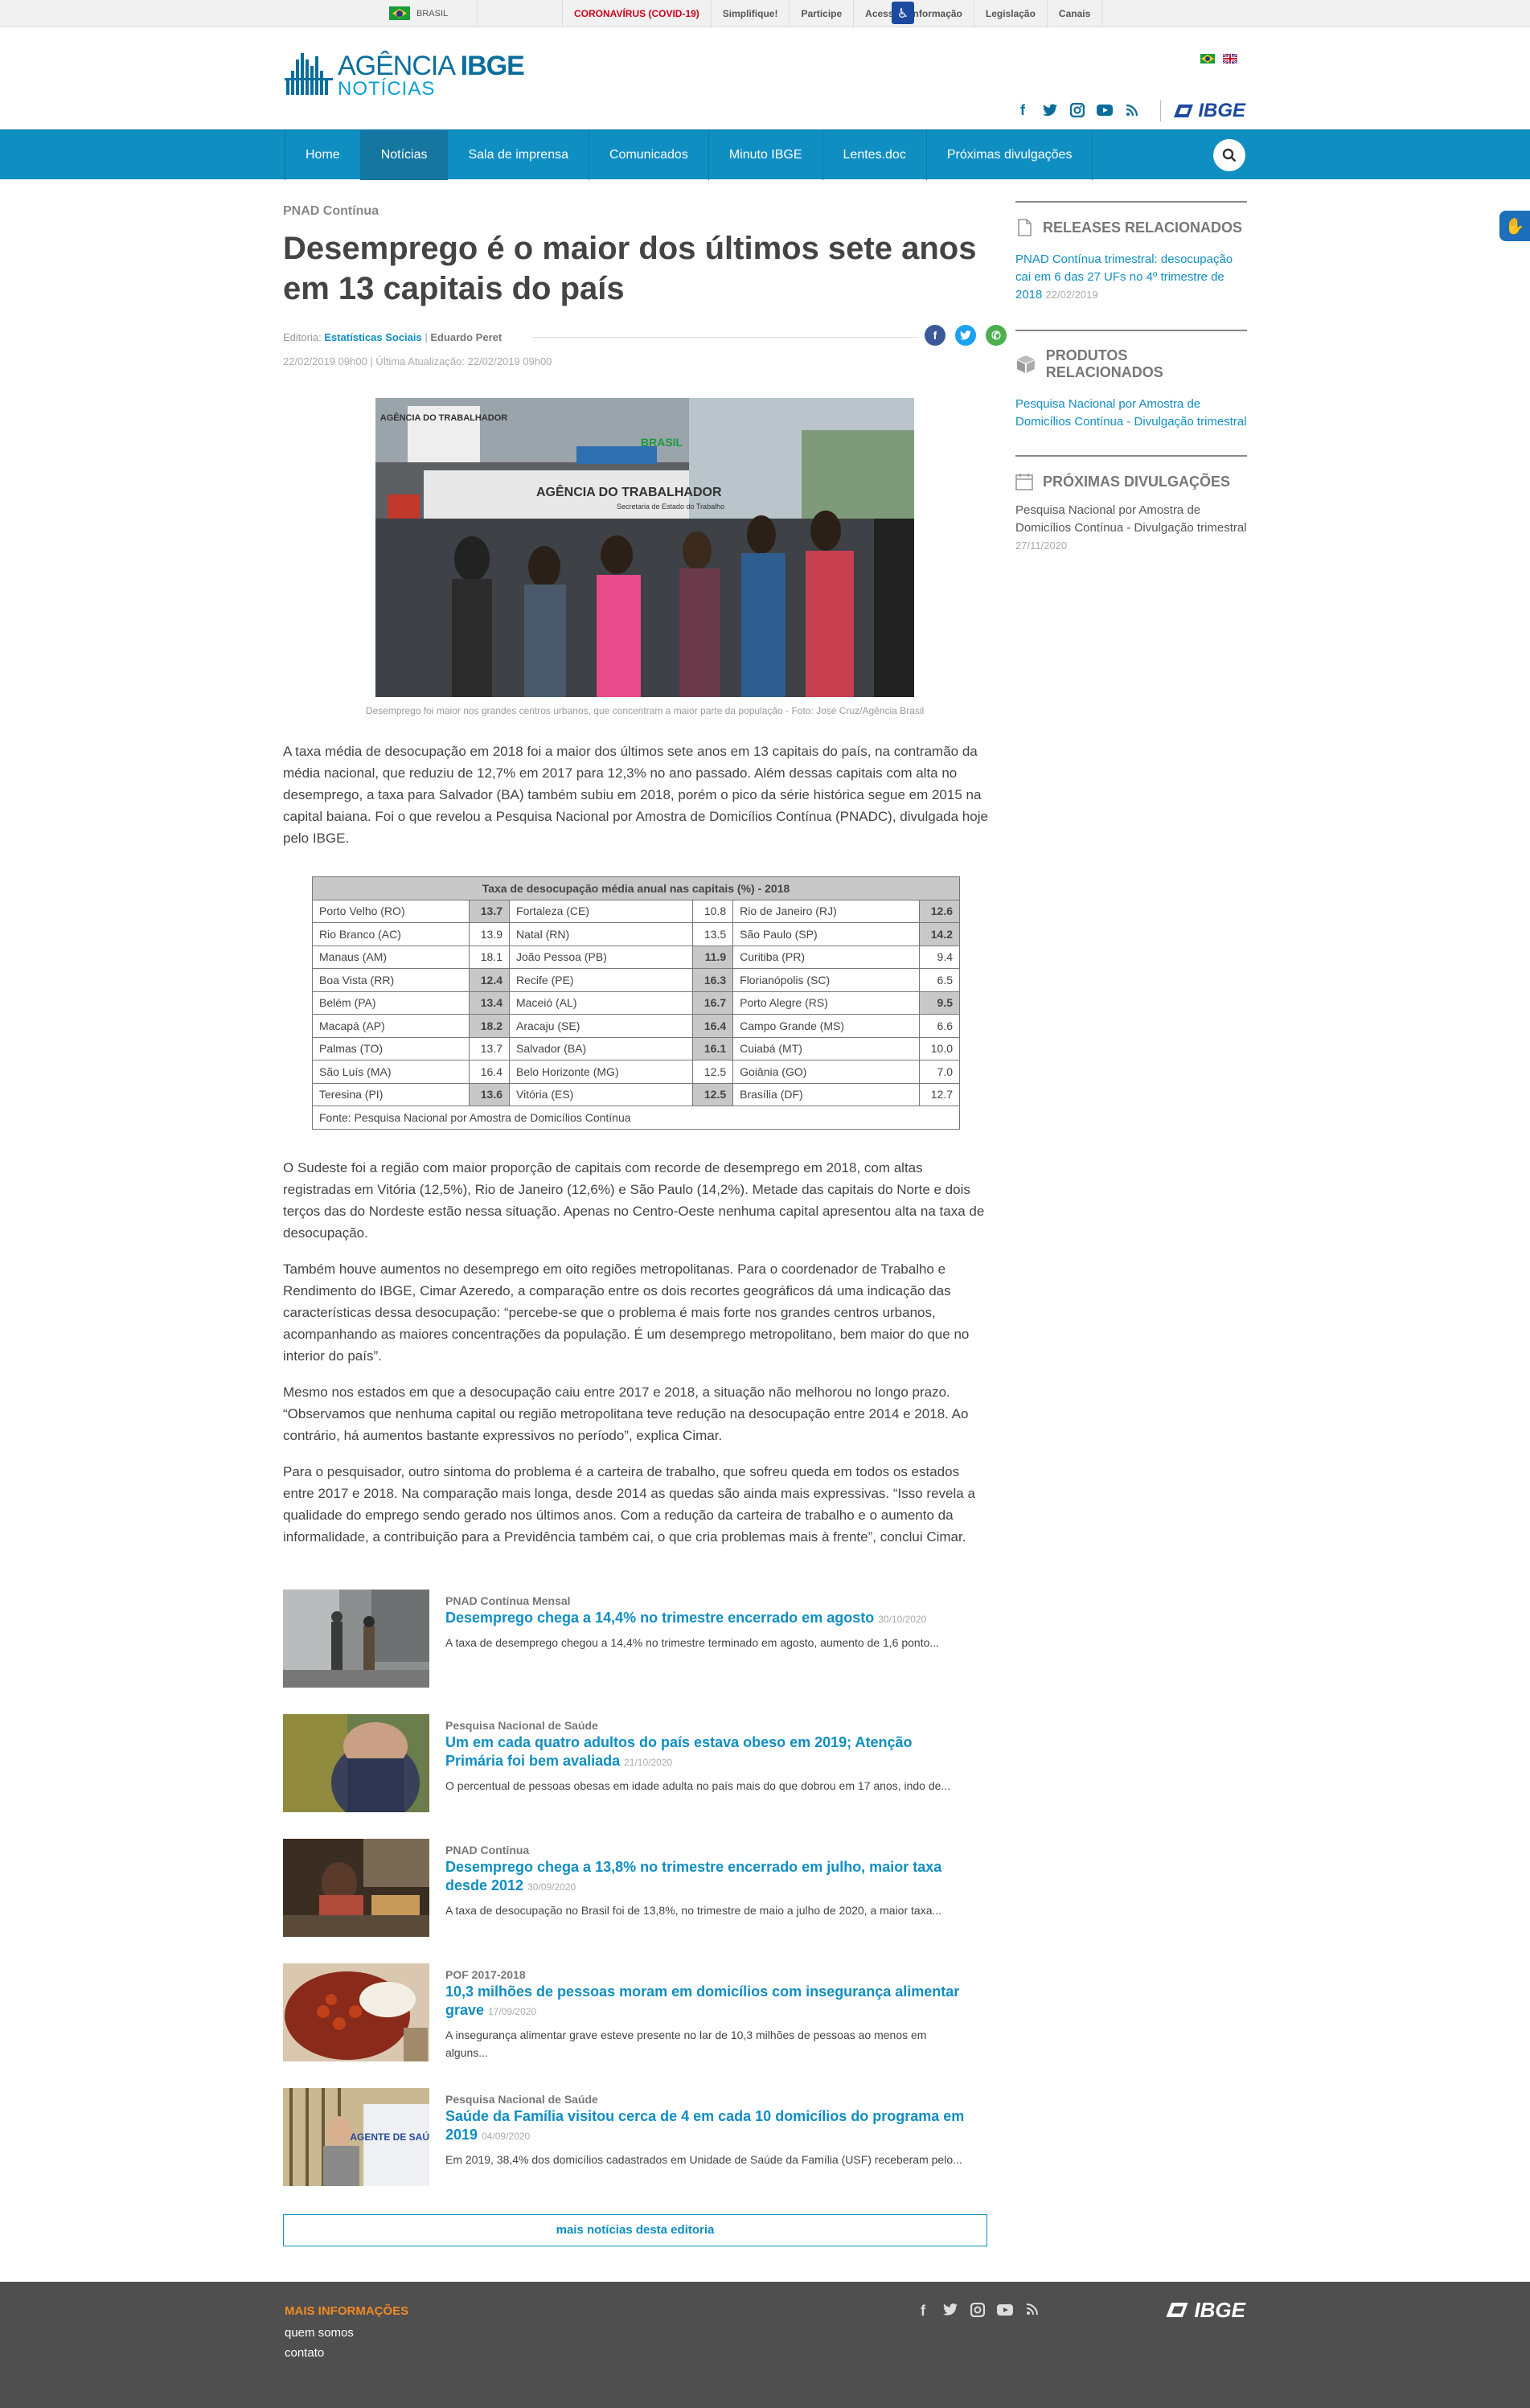 The height and width of the screenshot is (2408, 1530). Describe the element at coordinates (508, 1600) in the screenshot. I see `related-category: PNAD Contínua Mensal` at that location.